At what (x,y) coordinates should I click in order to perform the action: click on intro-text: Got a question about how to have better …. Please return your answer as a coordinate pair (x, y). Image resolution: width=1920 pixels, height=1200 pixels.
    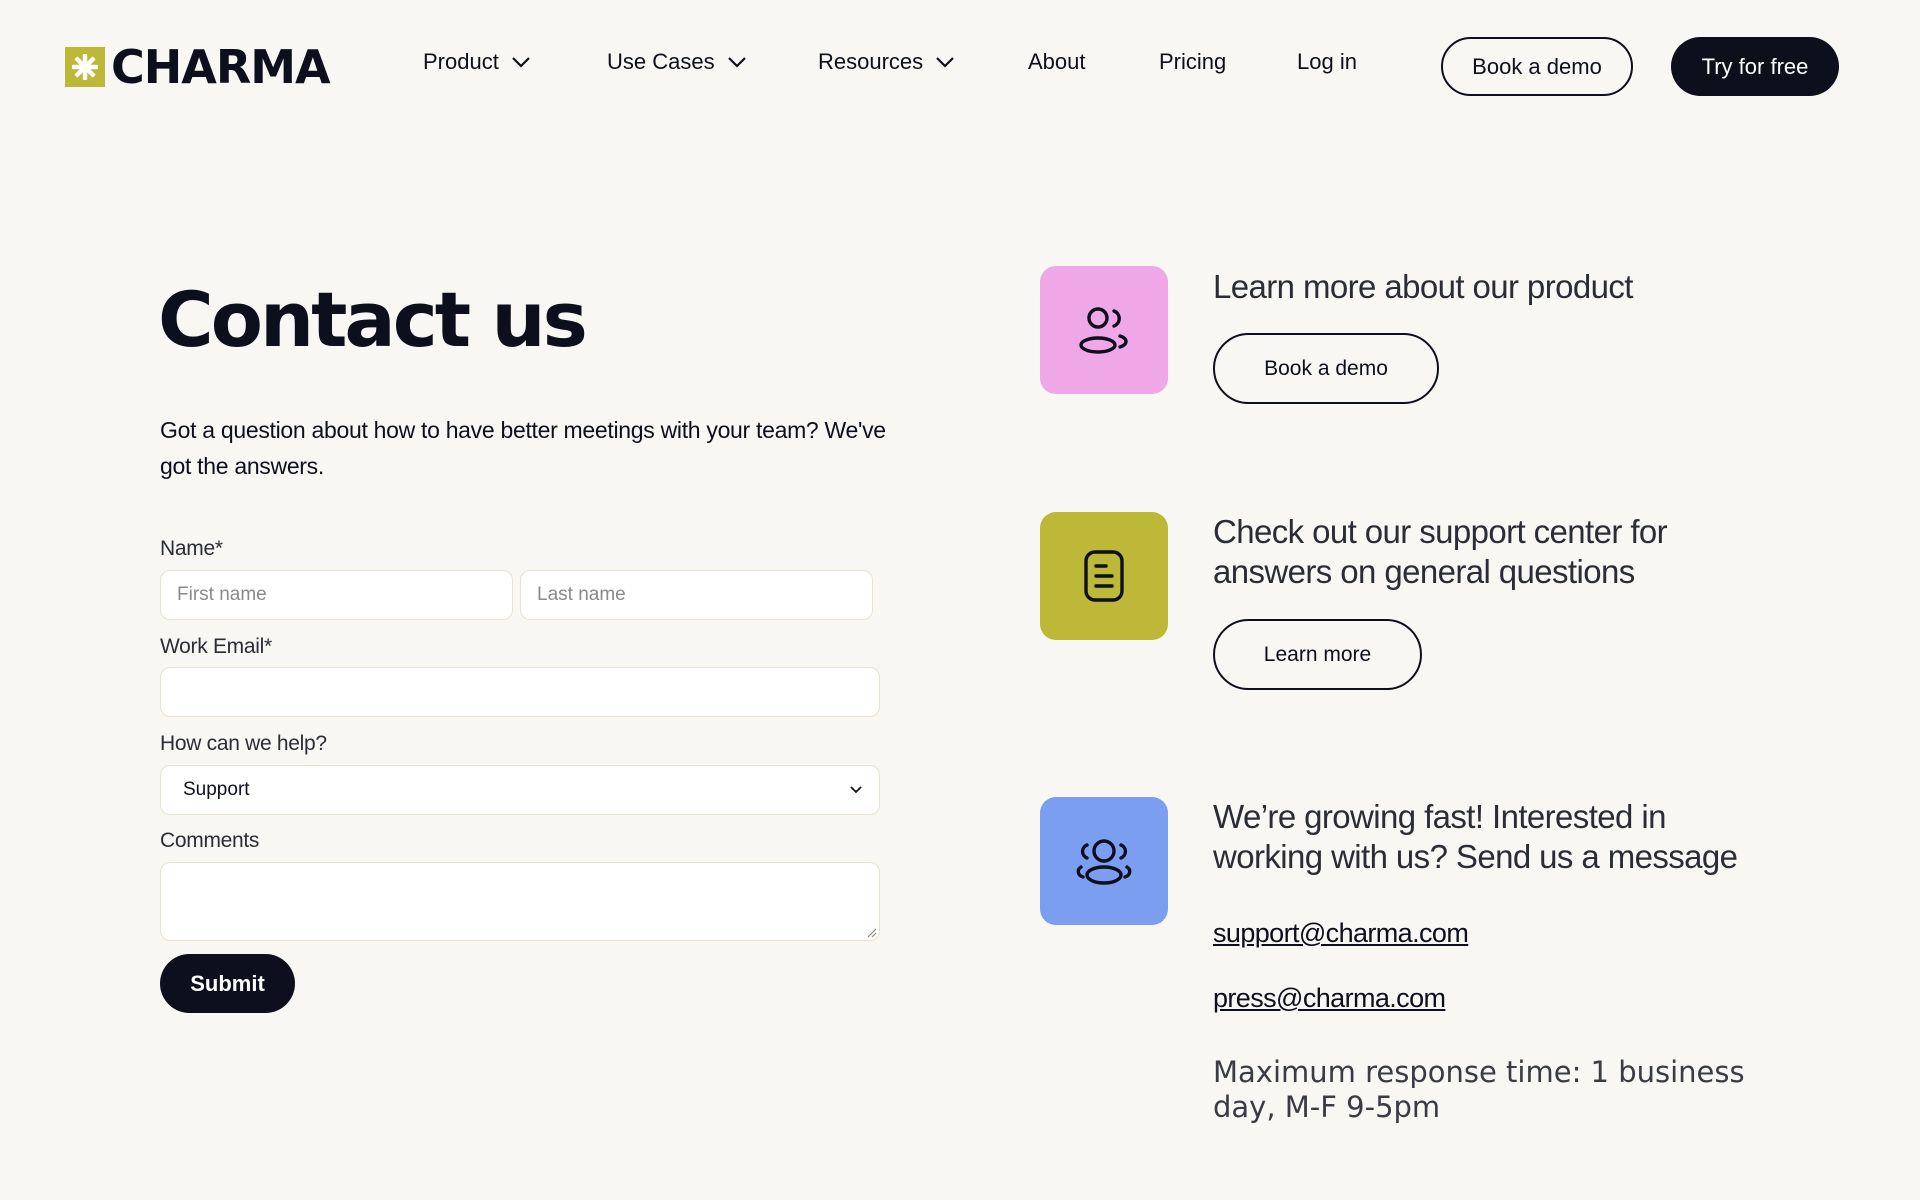
    Looking at the image, I should click on (523, 448).